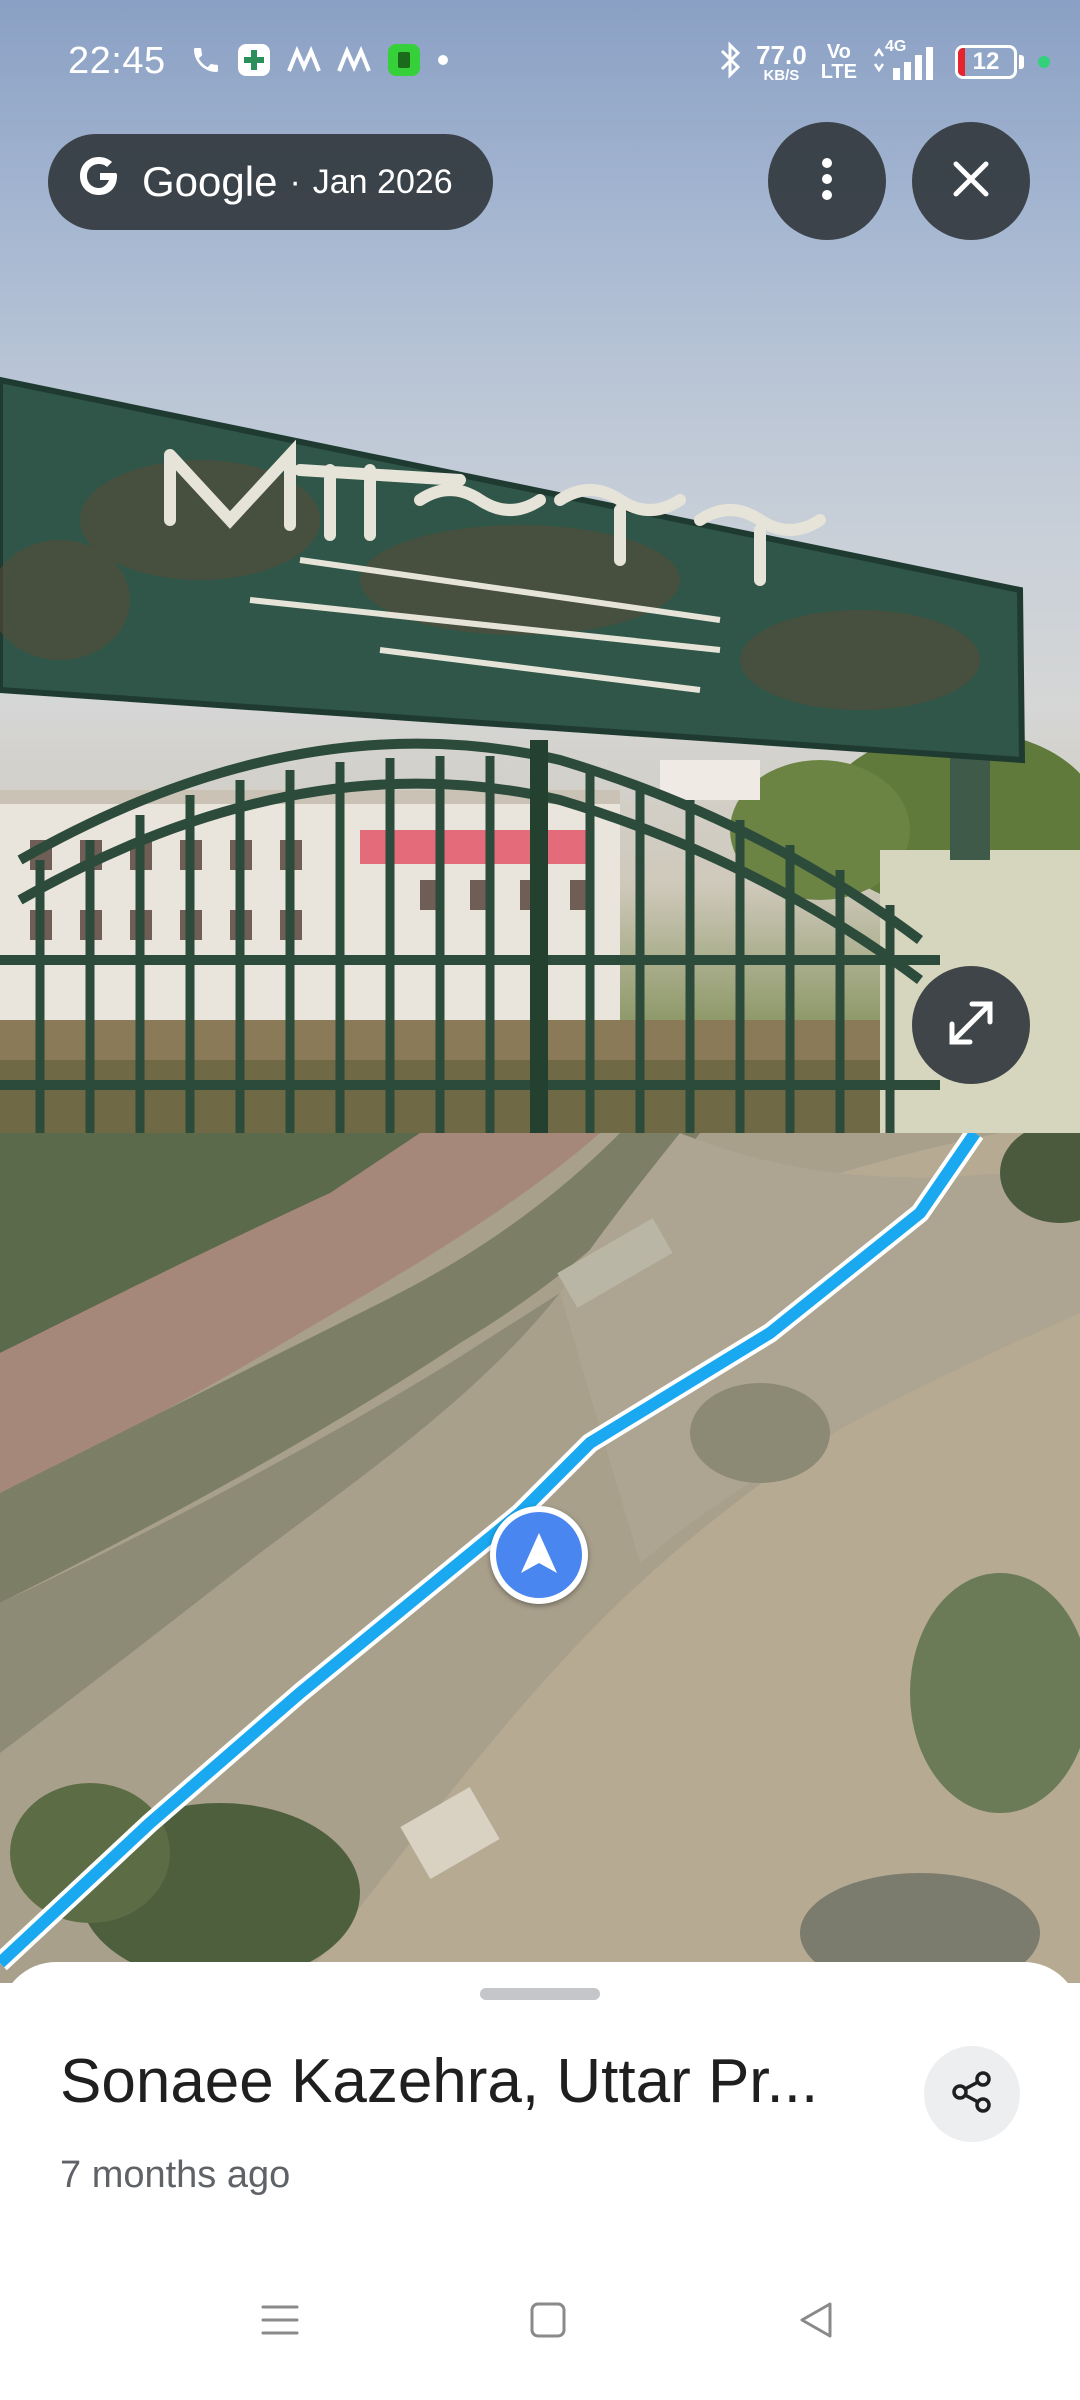 The height and width of the screenshot is (2400, 1080). I want to click on charging-dot, so click(1044, 62).